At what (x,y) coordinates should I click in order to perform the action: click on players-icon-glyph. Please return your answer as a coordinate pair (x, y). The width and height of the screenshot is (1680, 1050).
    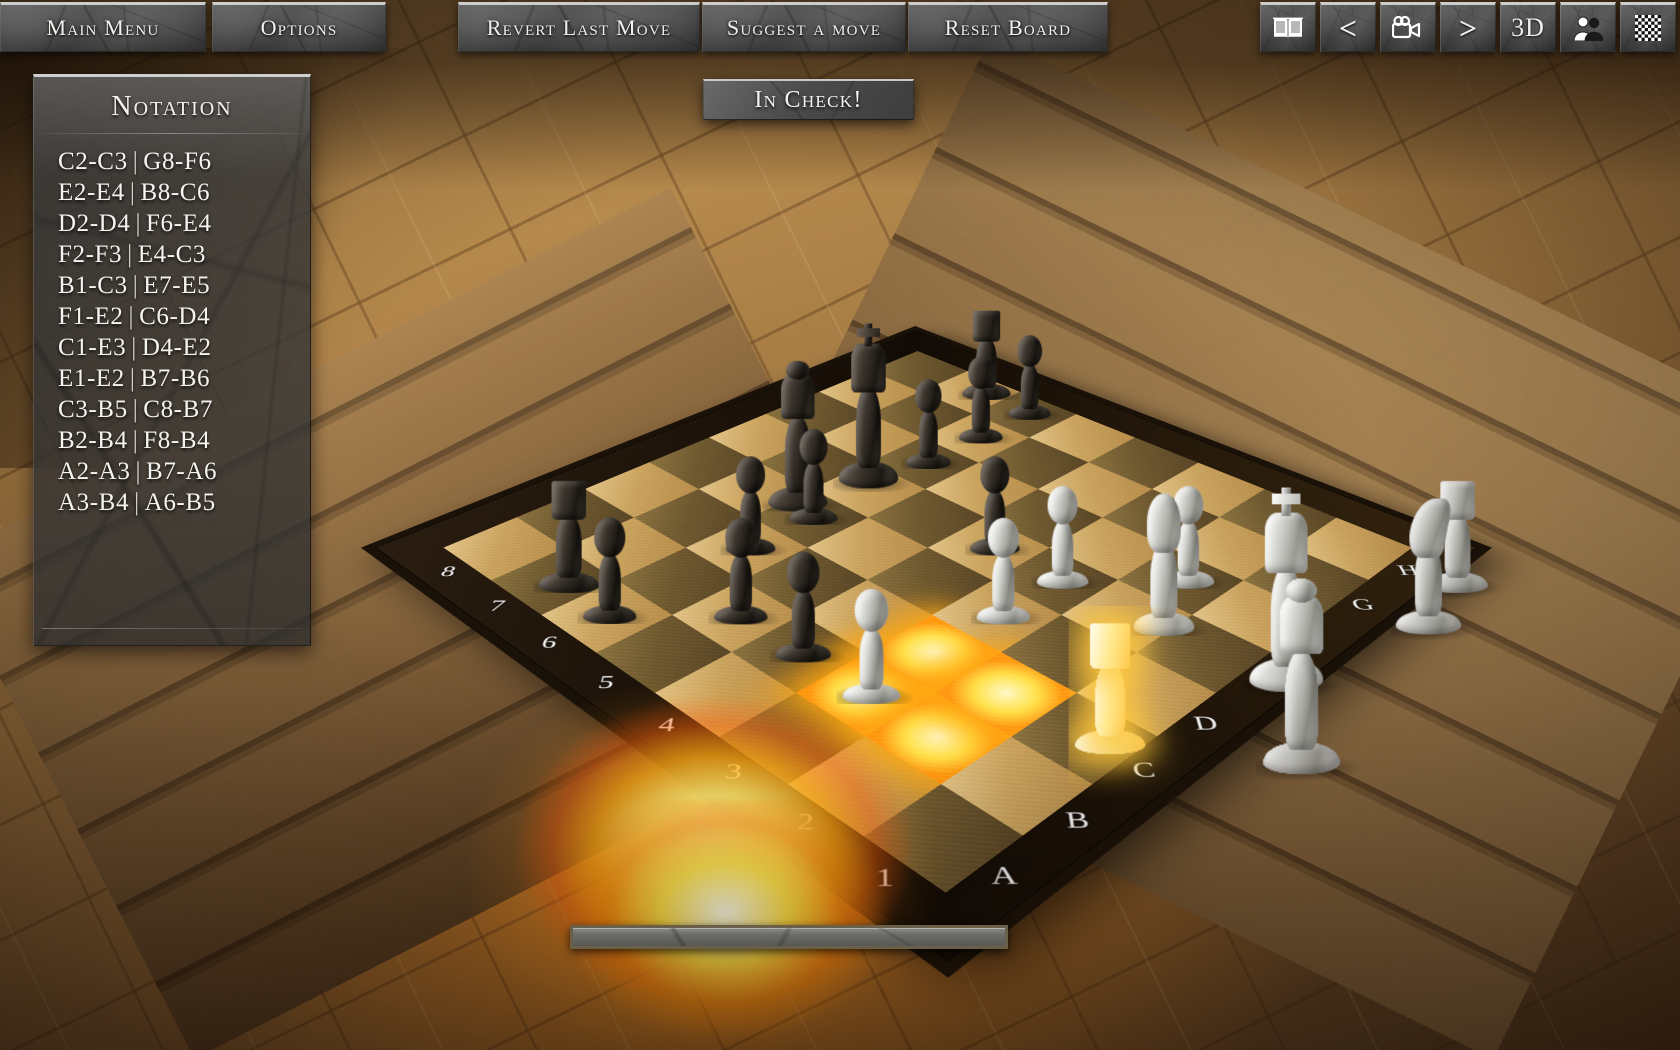
    Looking at the image, I should click on (1588, 28).